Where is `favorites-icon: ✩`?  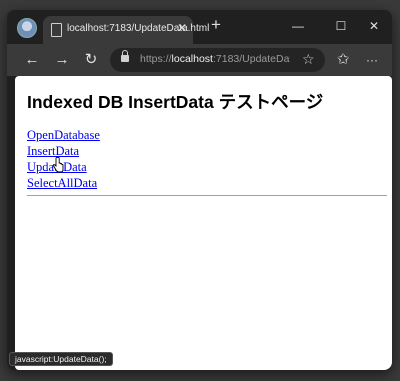 favorites-icon: ✩ is located at coordinates (343, 60).